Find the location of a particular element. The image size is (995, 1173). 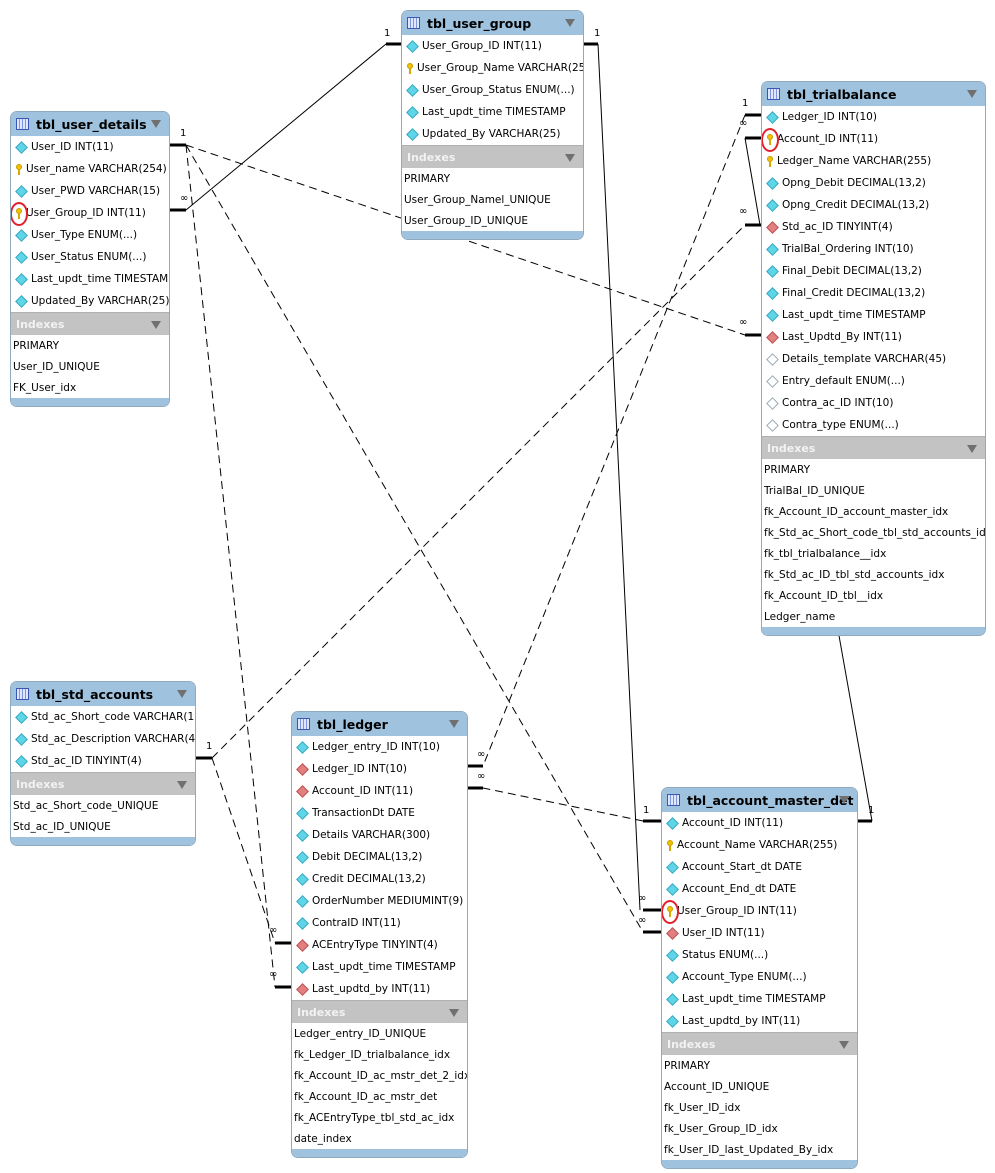

column-row: User_Group_Name VARCHAR(25) is located at coordinates (492, 68).